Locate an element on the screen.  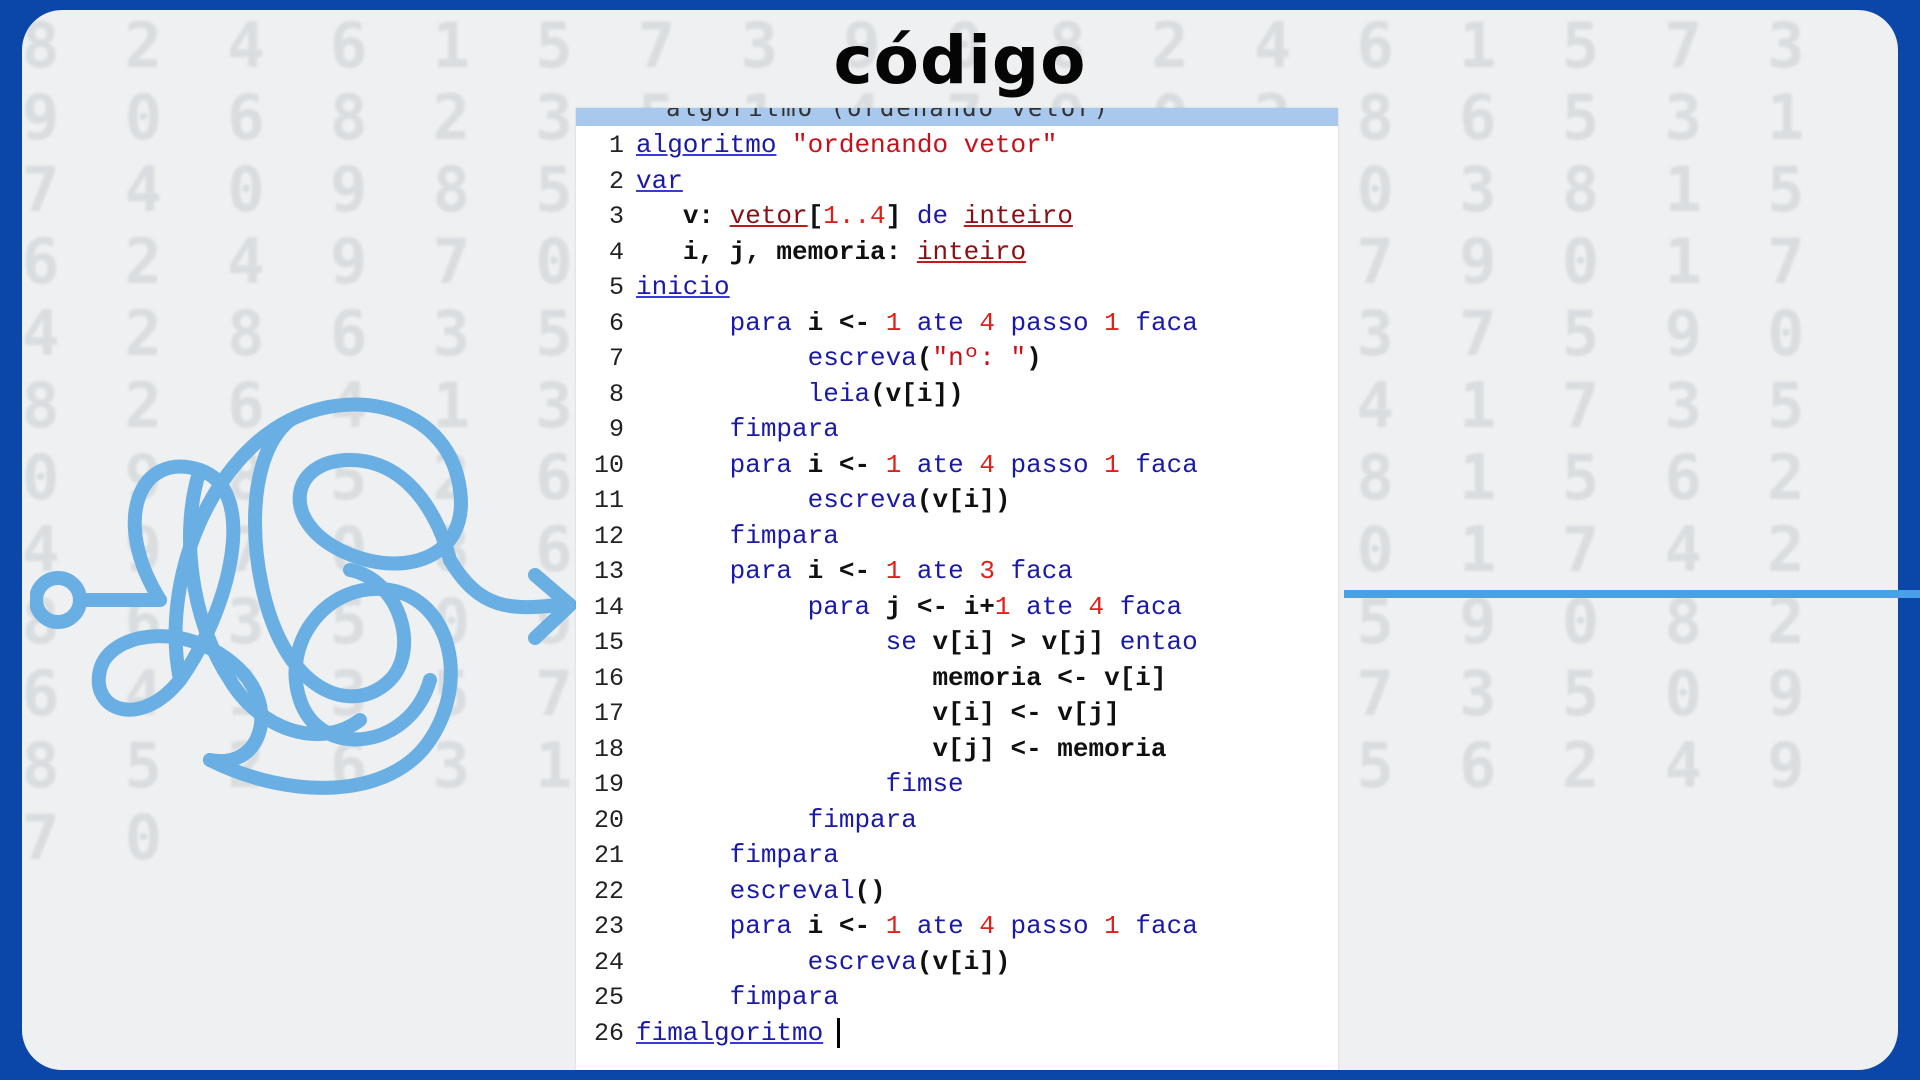
code-line: 15 se v[i] > v[j] entao is located at coordinates (957, 643).